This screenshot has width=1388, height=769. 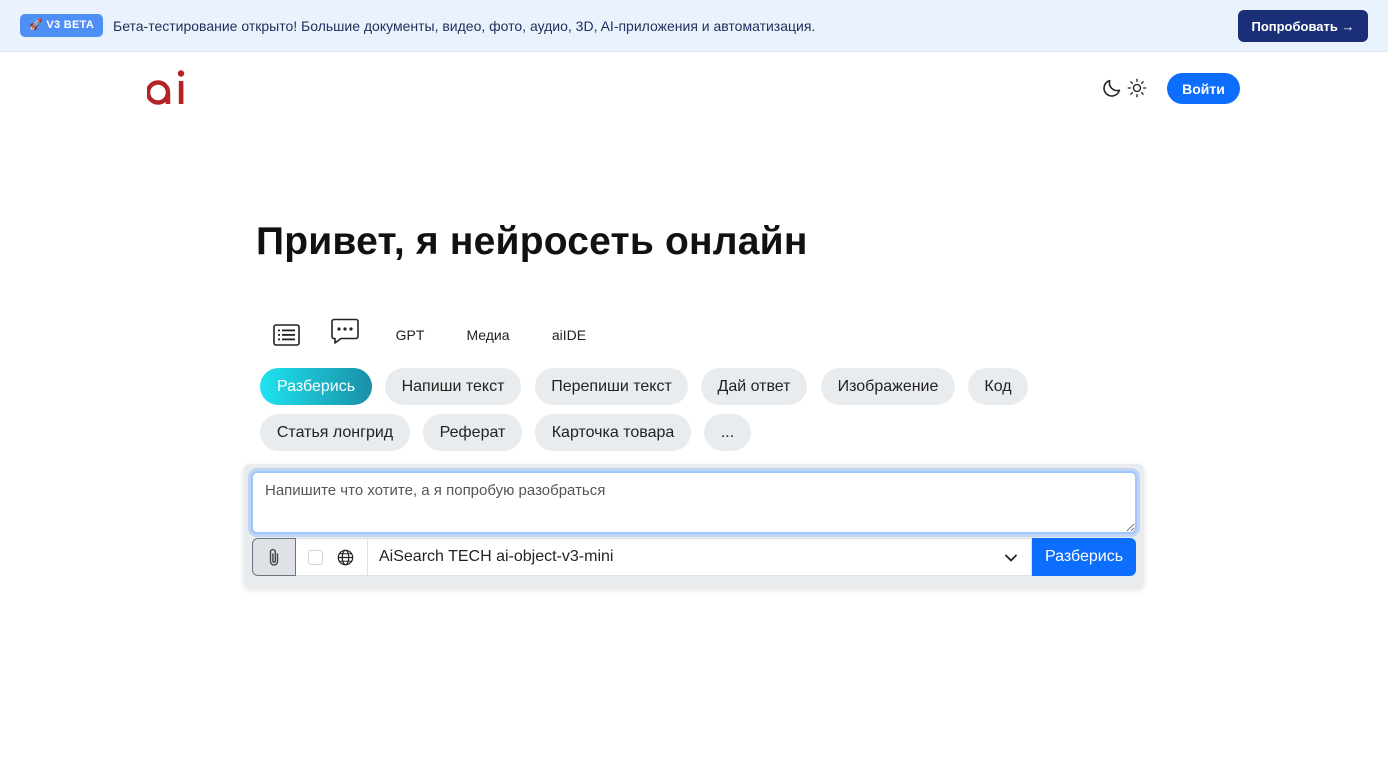 What do you see at coordinates (532, 241) in the screenshot?
I see `page-title: Привет, я нейросеть онлайн` at bounding box center [532, 241].